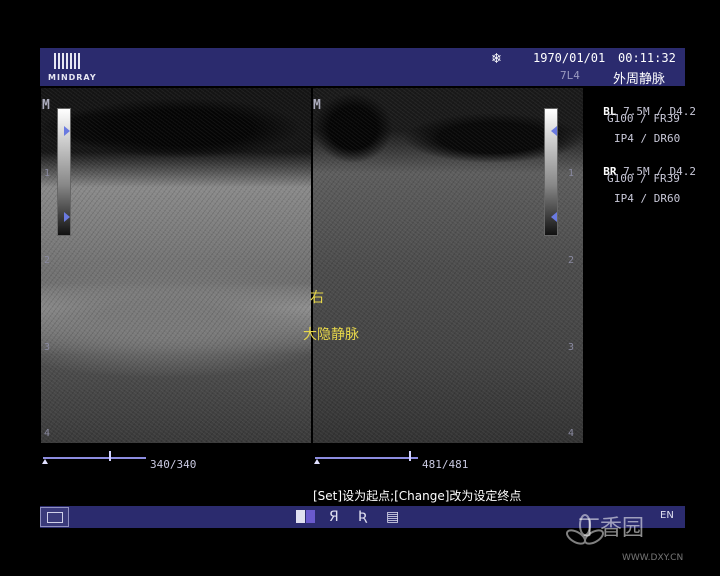  I want to click on brand-logo-text: MINDRAY, so click(72, 77).